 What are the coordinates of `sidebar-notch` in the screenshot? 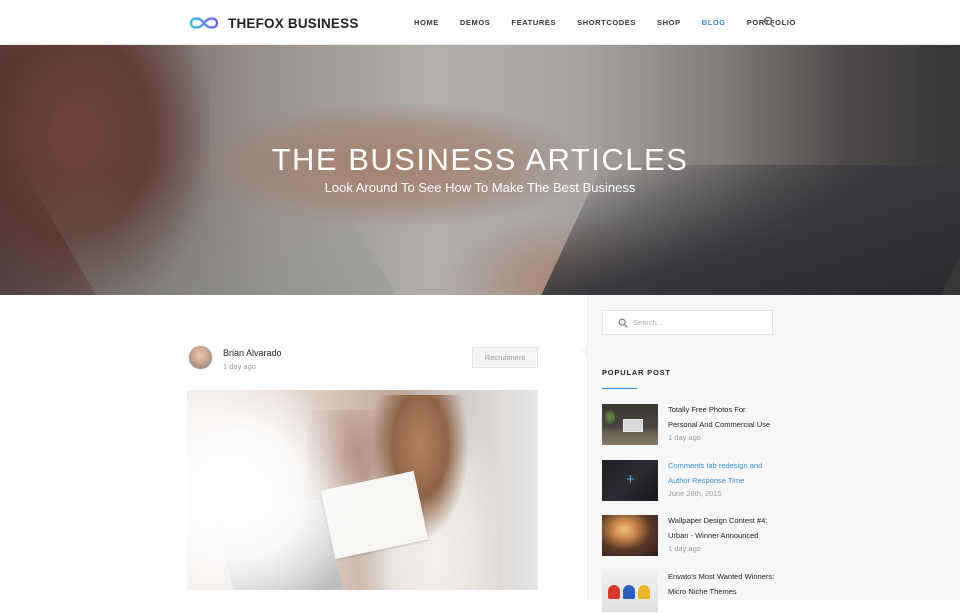 It's located at (583, 351).